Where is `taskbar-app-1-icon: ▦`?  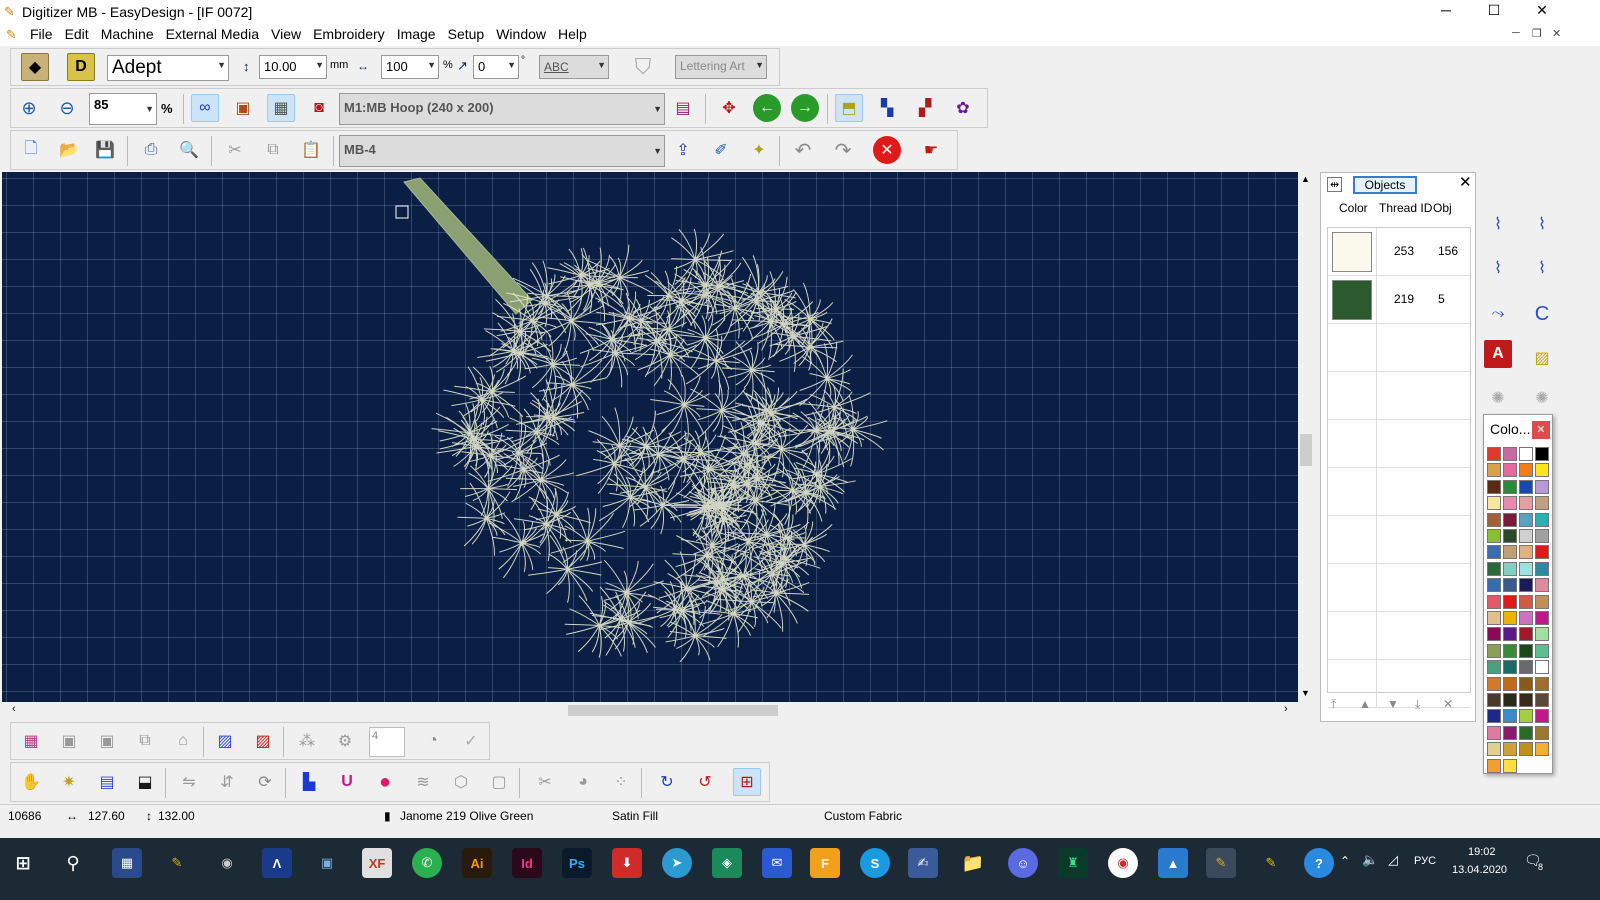
taskbar-app-1-icon: ▦ is located at coordinates (127, 863).